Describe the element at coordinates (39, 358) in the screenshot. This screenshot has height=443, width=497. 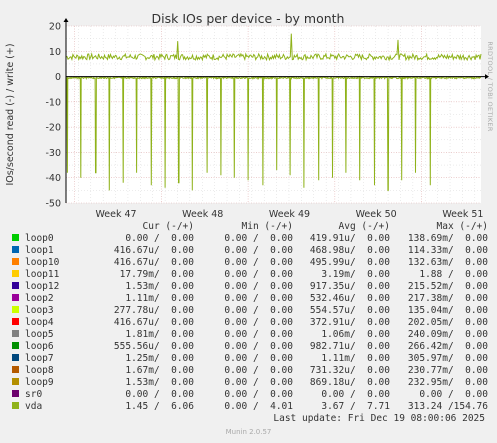
I see `legend-label: loop7` at that location.